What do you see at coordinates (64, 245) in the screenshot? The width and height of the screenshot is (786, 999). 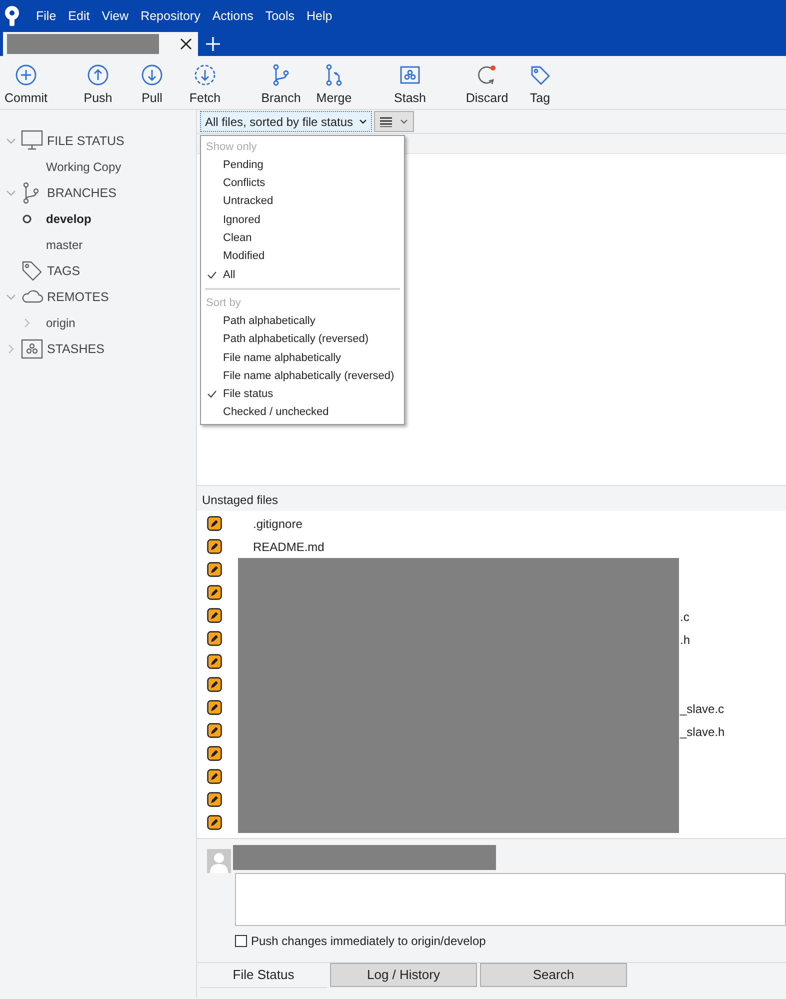 I see `sidebar-item: master` at bounding box center [64, 245].